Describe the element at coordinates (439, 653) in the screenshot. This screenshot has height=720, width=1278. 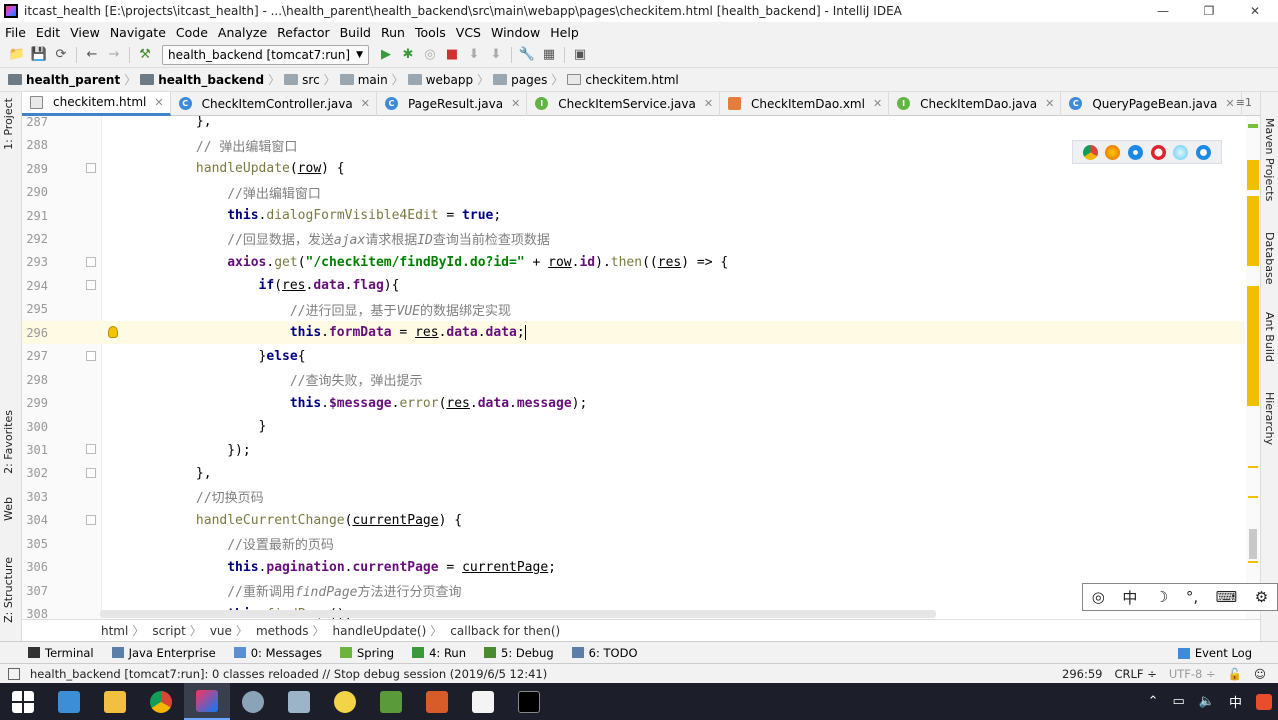
I see `toolwindow-4-run: 4: Run` at that location.